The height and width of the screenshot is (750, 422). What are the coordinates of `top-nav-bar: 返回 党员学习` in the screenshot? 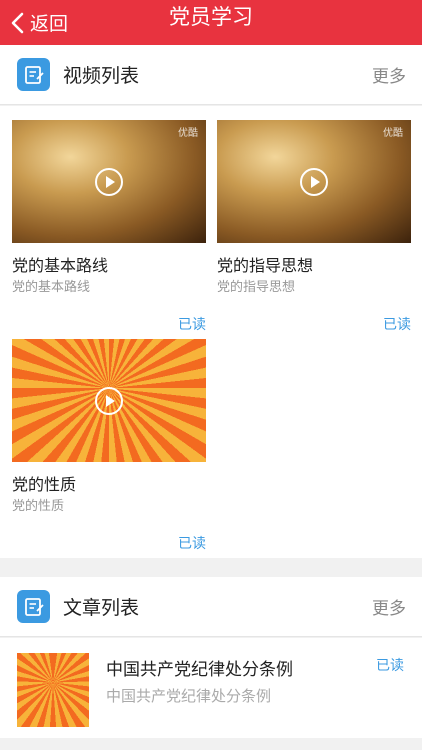 It's located at (211, 22).